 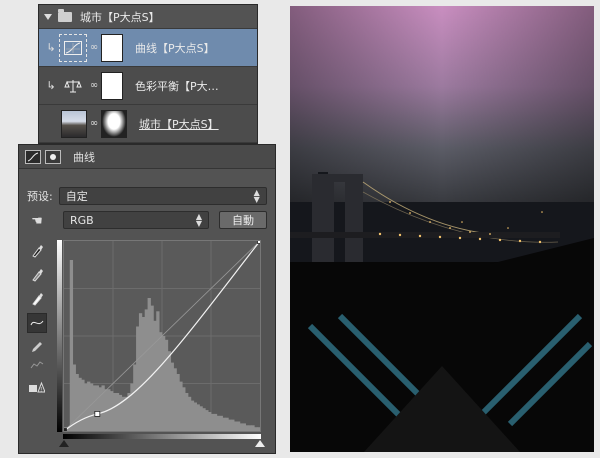 What do you see at coordinates (37, 251) in the screenshot?
I see `eyedropper-black-icon` at bounding box center [37, 251].